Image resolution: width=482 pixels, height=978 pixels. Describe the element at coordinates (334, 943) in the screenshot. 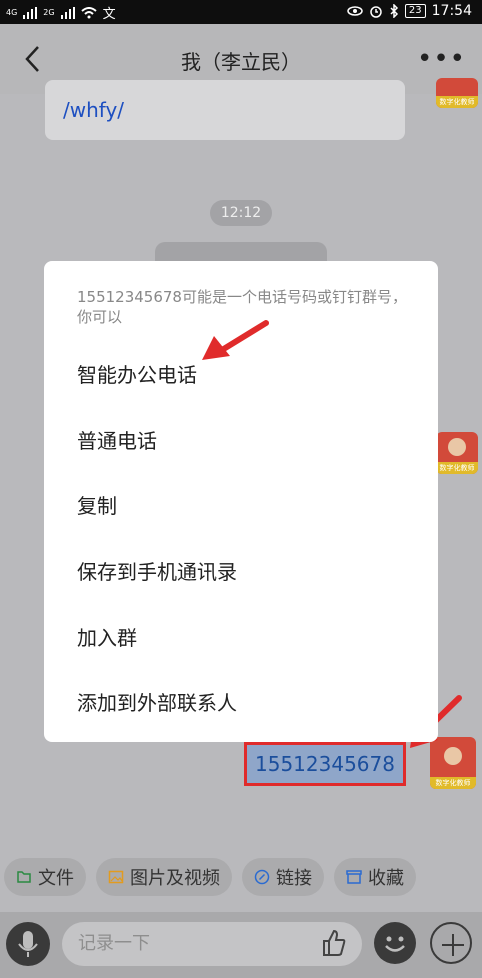

I see `thumbs-up-icon` at that location.